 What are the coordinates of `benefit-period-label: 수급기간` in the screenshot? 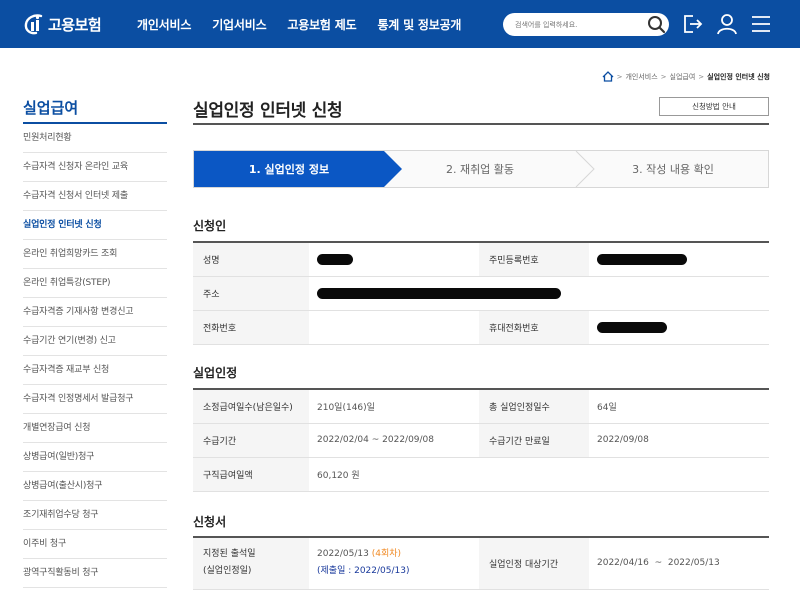 It's located at (251, 440).